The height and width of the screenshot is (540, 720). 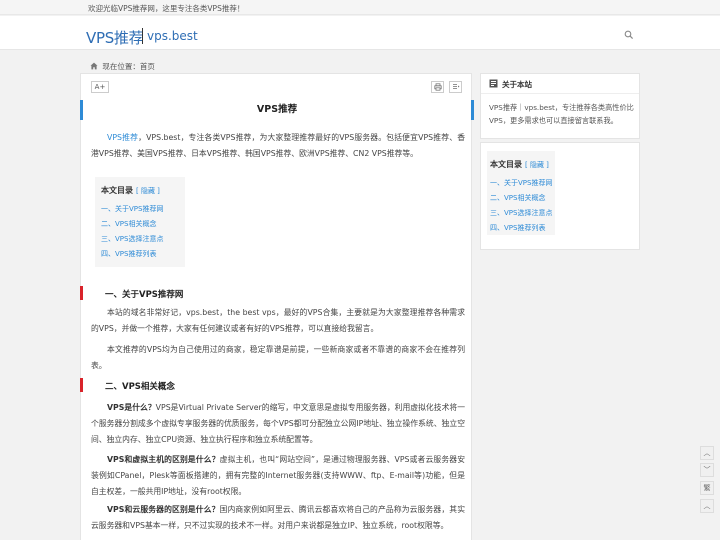 What do you see at coordinates (122, 137) in the screenshot?
I see `intro-link: VPS推荐` at bounding box center [122, 137].